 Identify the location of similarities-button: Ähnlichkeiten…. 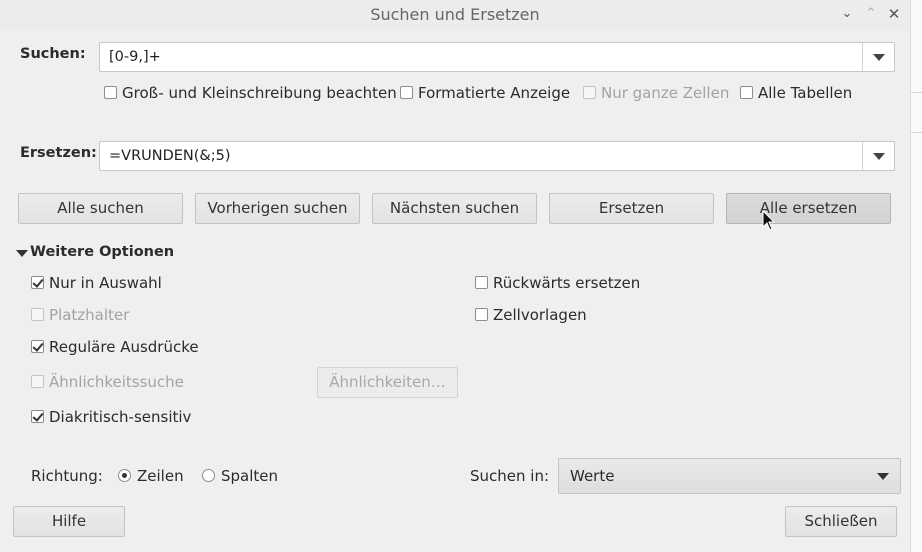
(387, 382).